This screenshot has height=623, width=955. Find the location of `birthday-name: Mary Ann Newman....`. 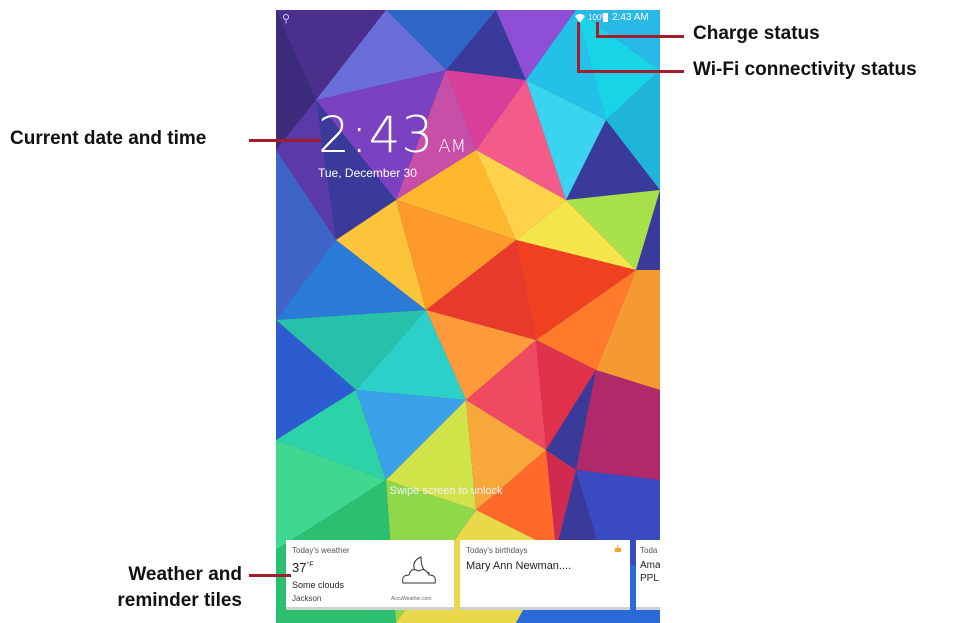

birthday-name: Mary Ann Newman.... is located at coordinates (519, 566).